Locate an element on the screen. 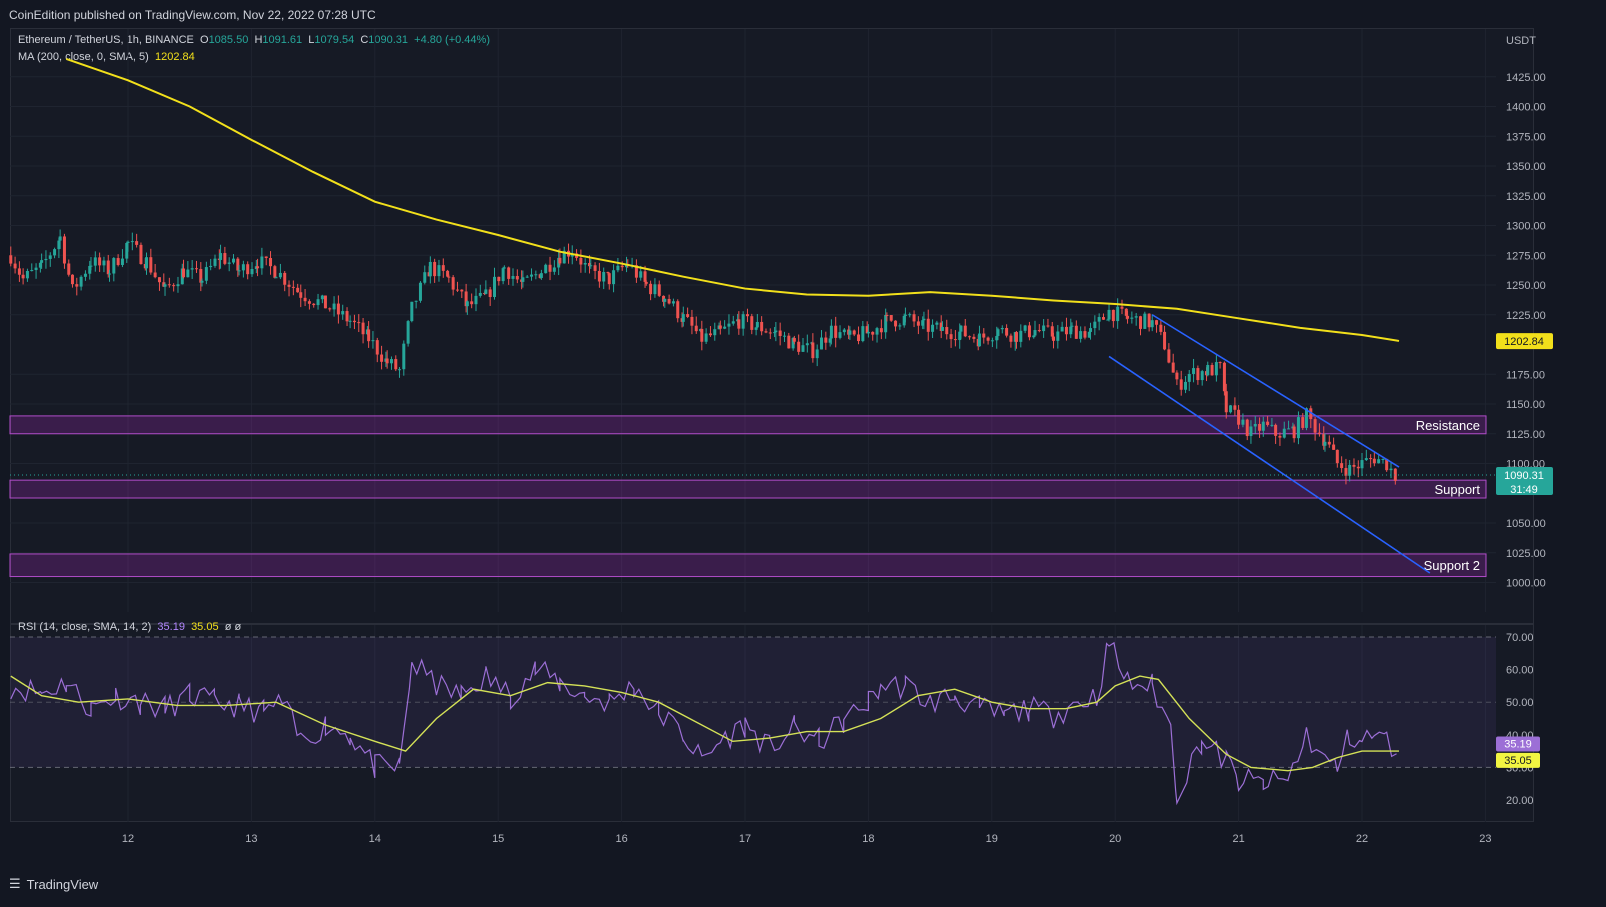 This screenshot has height=907, width=1606. y-tick-label: 1175.00 is located at coordinates (1525, 375).